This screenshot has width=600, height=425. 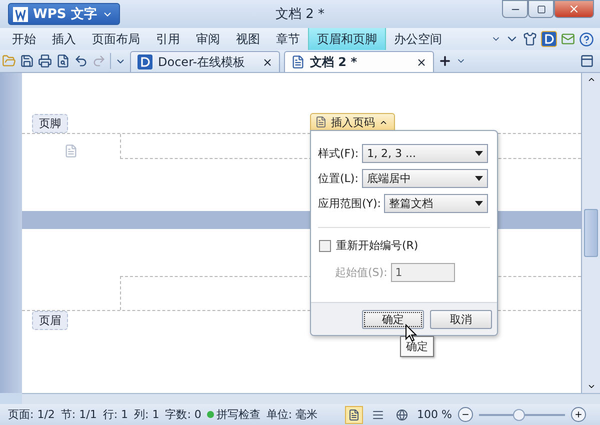 What do you see at coordinates (292, 414) in the screenshot?
I see `status-text: 单位: 毫米` at bounding box center [292, 414].